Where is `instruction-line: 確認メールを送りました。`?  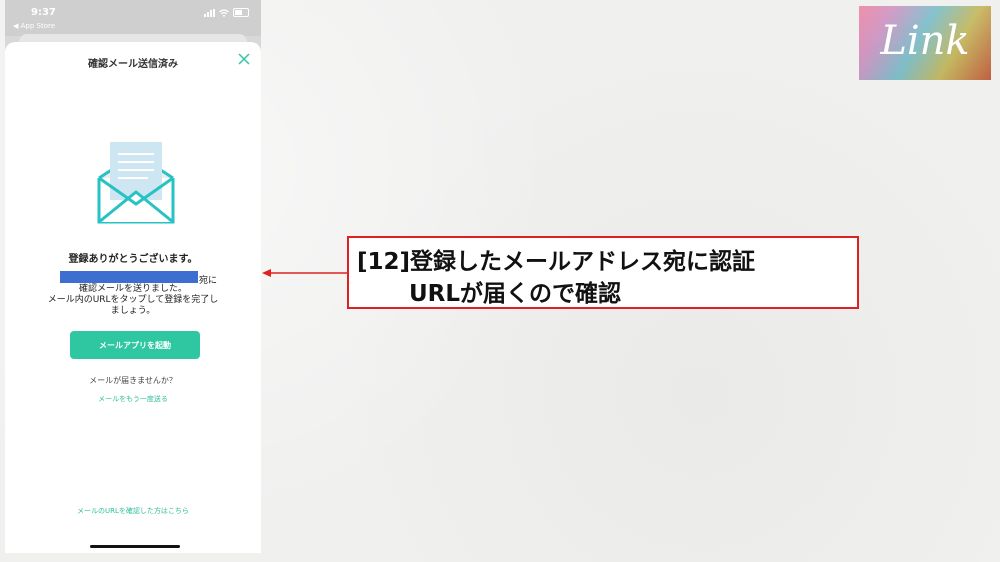 instruction-line: 確認メールを送りました。 is located at coordinates (132, 289).